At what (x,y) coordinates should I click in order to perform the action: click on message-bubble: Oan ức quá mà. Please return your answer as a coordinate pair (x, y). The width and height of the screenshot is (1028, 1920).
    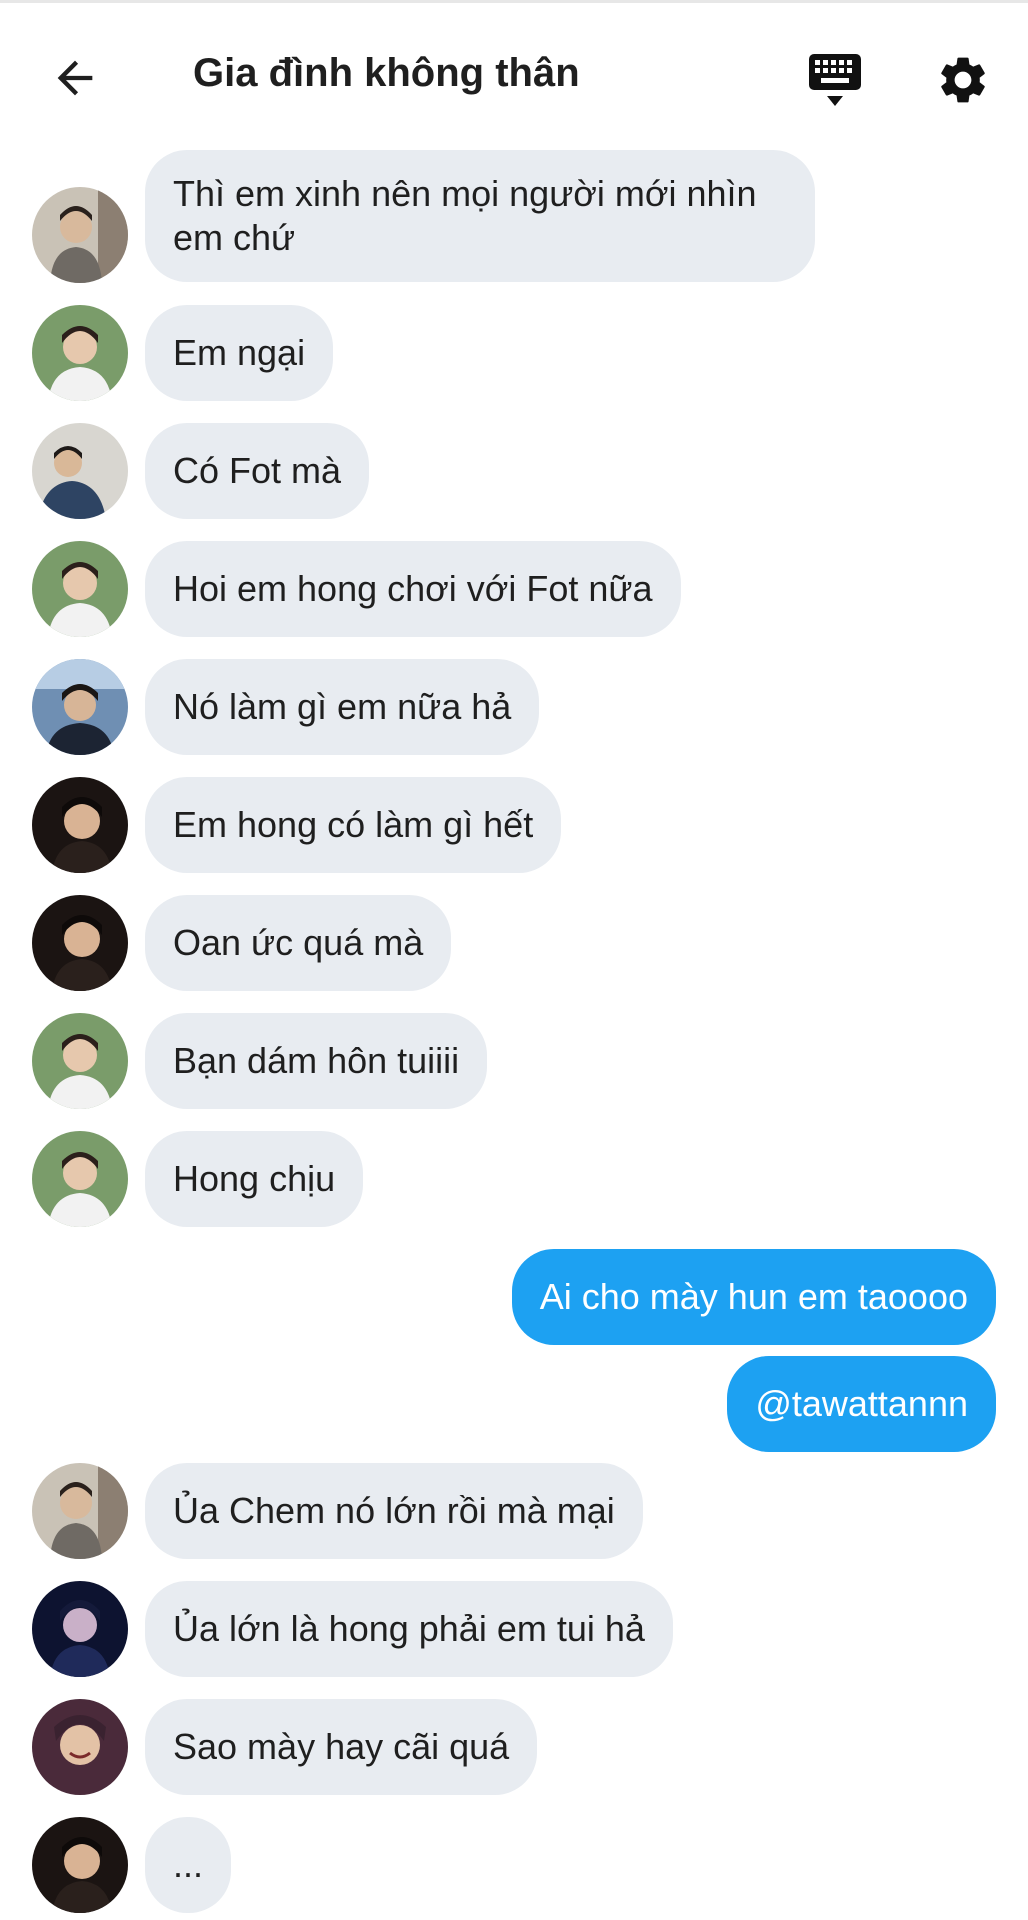
    Looking at the image, I should click on (298, 943).